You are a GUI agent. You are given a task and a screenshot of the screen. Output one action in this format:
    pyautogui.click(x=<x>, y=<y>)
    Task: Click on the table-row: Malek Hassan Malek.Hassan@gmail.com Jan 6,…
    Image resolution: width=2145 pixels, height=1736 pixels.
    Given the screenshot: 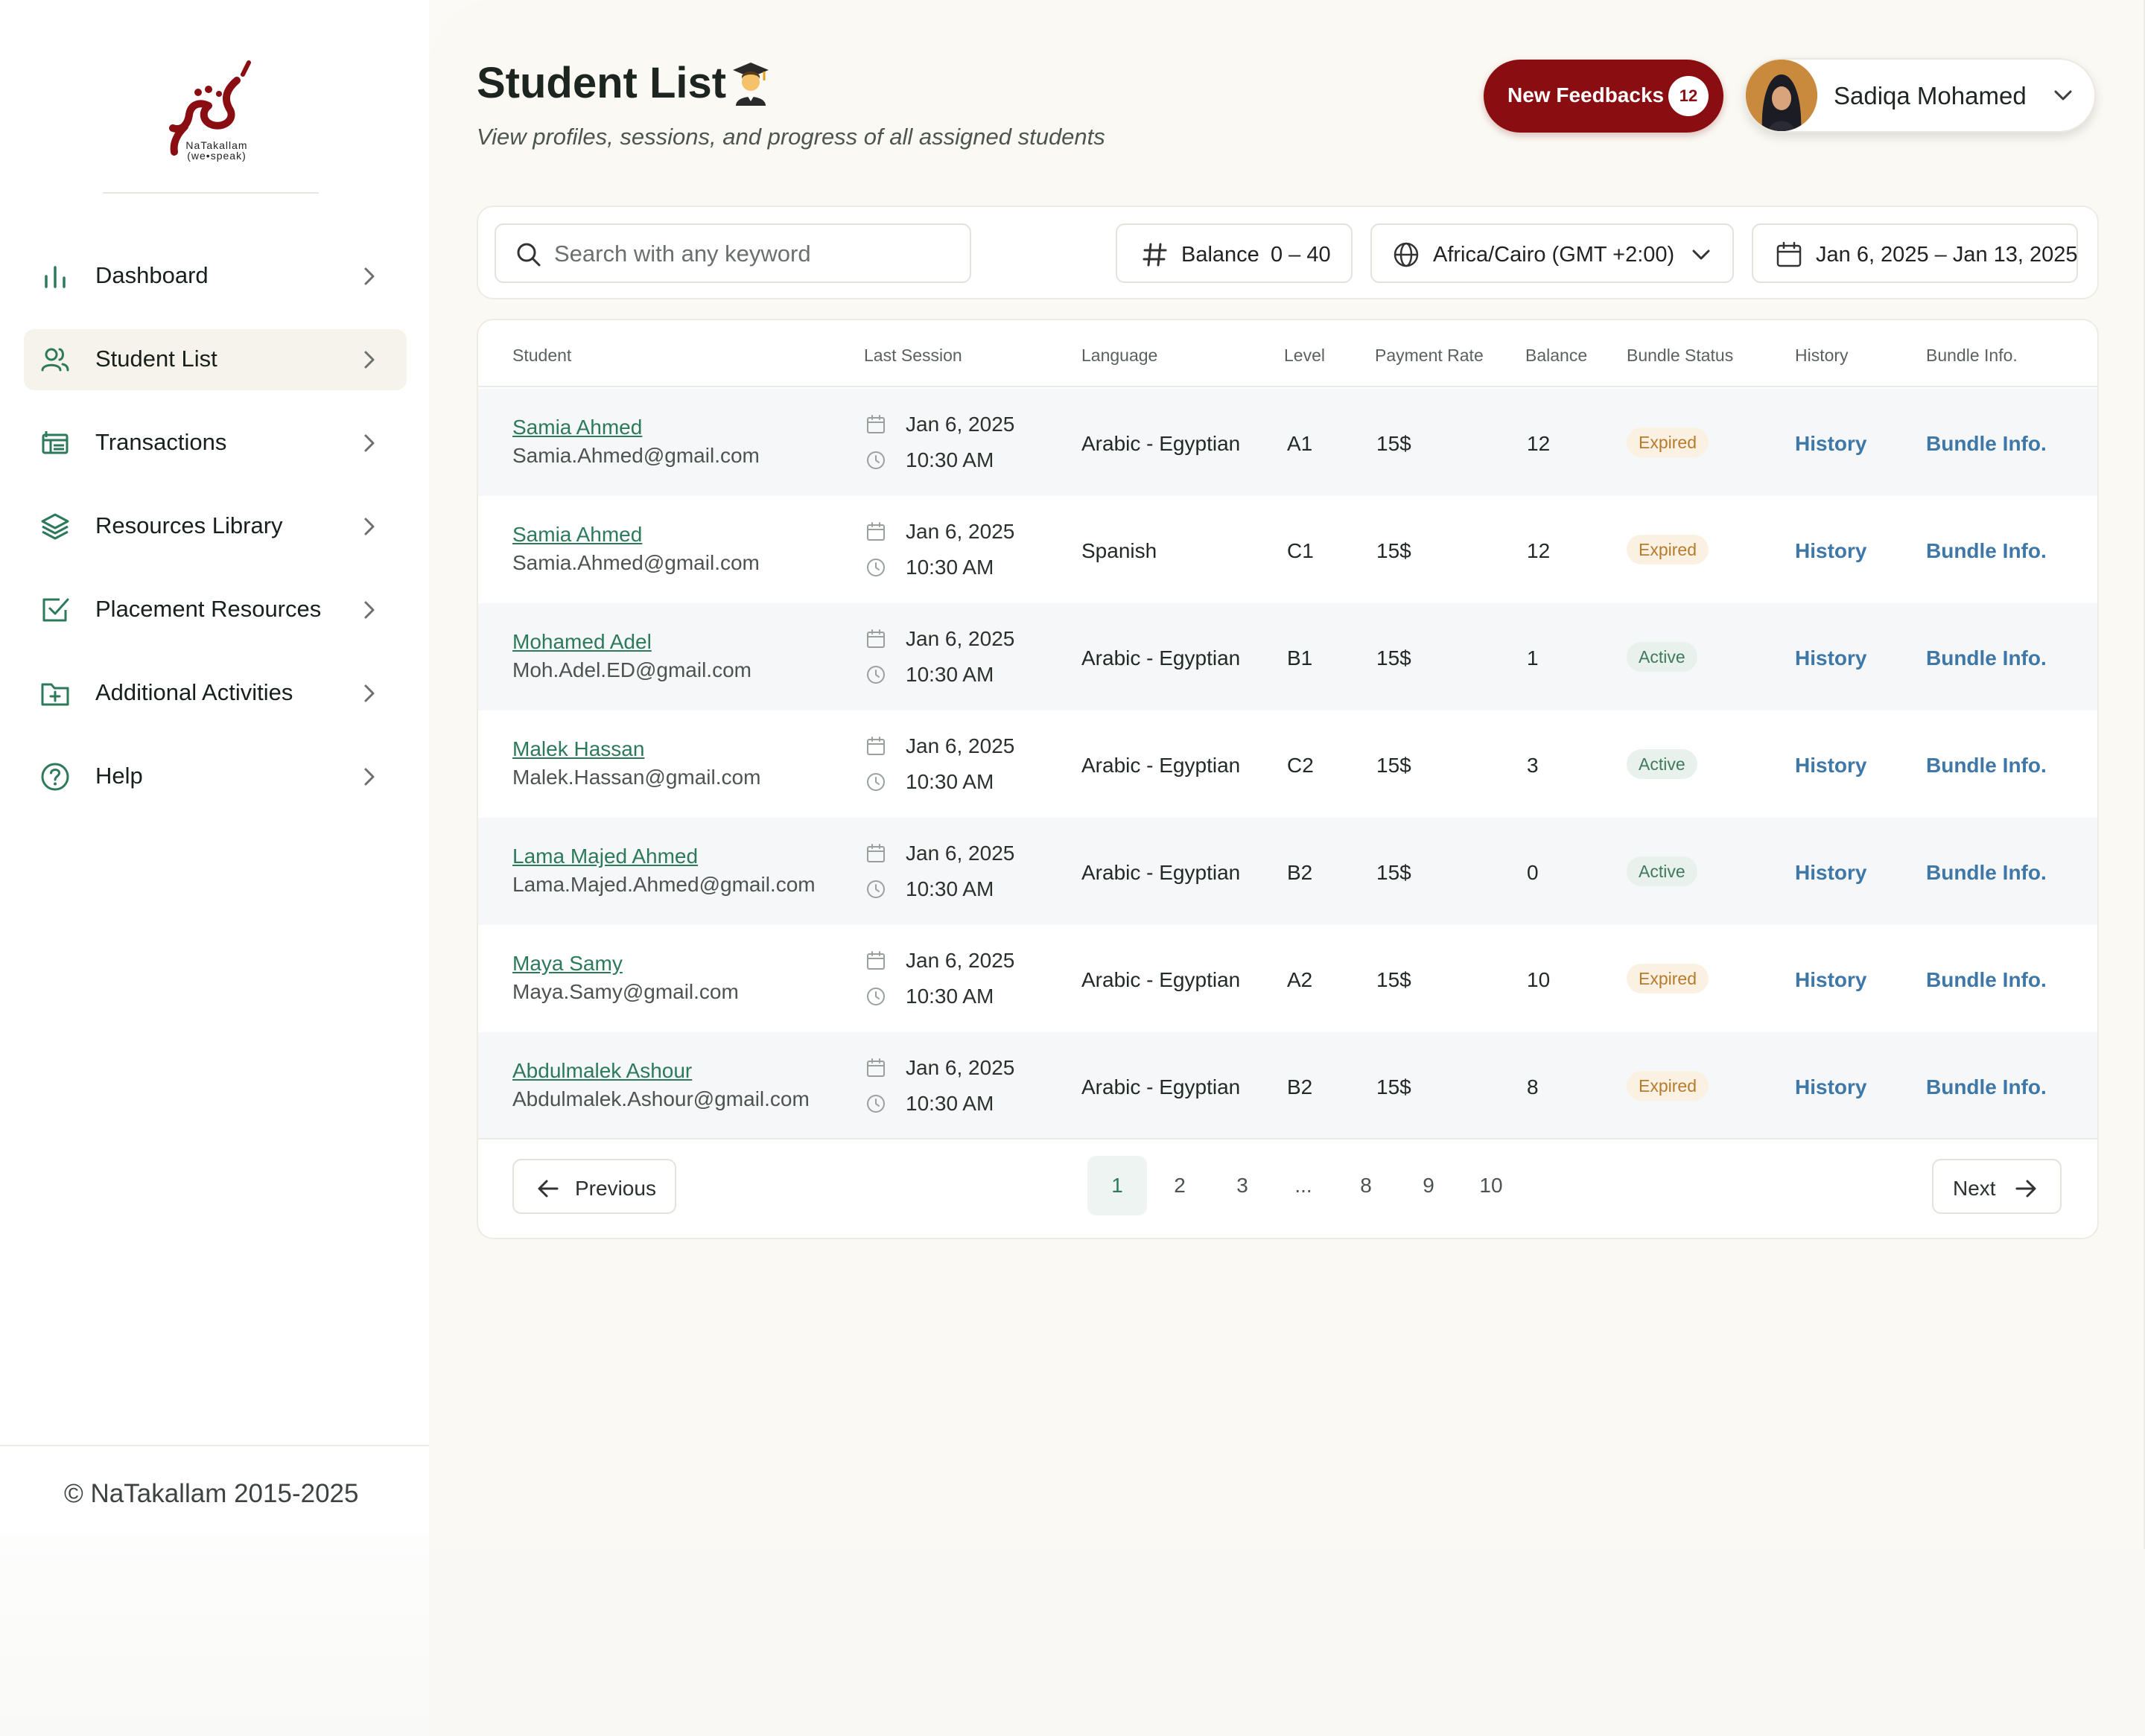 What is the action you would take?
    pyautogui.click(x=1287, y=764)
    